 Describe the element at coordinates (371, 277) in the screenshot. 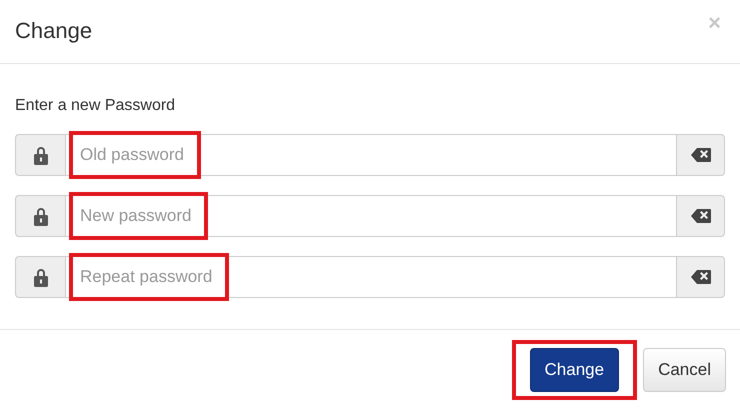

I see `password-field: Repeat password` at that location.